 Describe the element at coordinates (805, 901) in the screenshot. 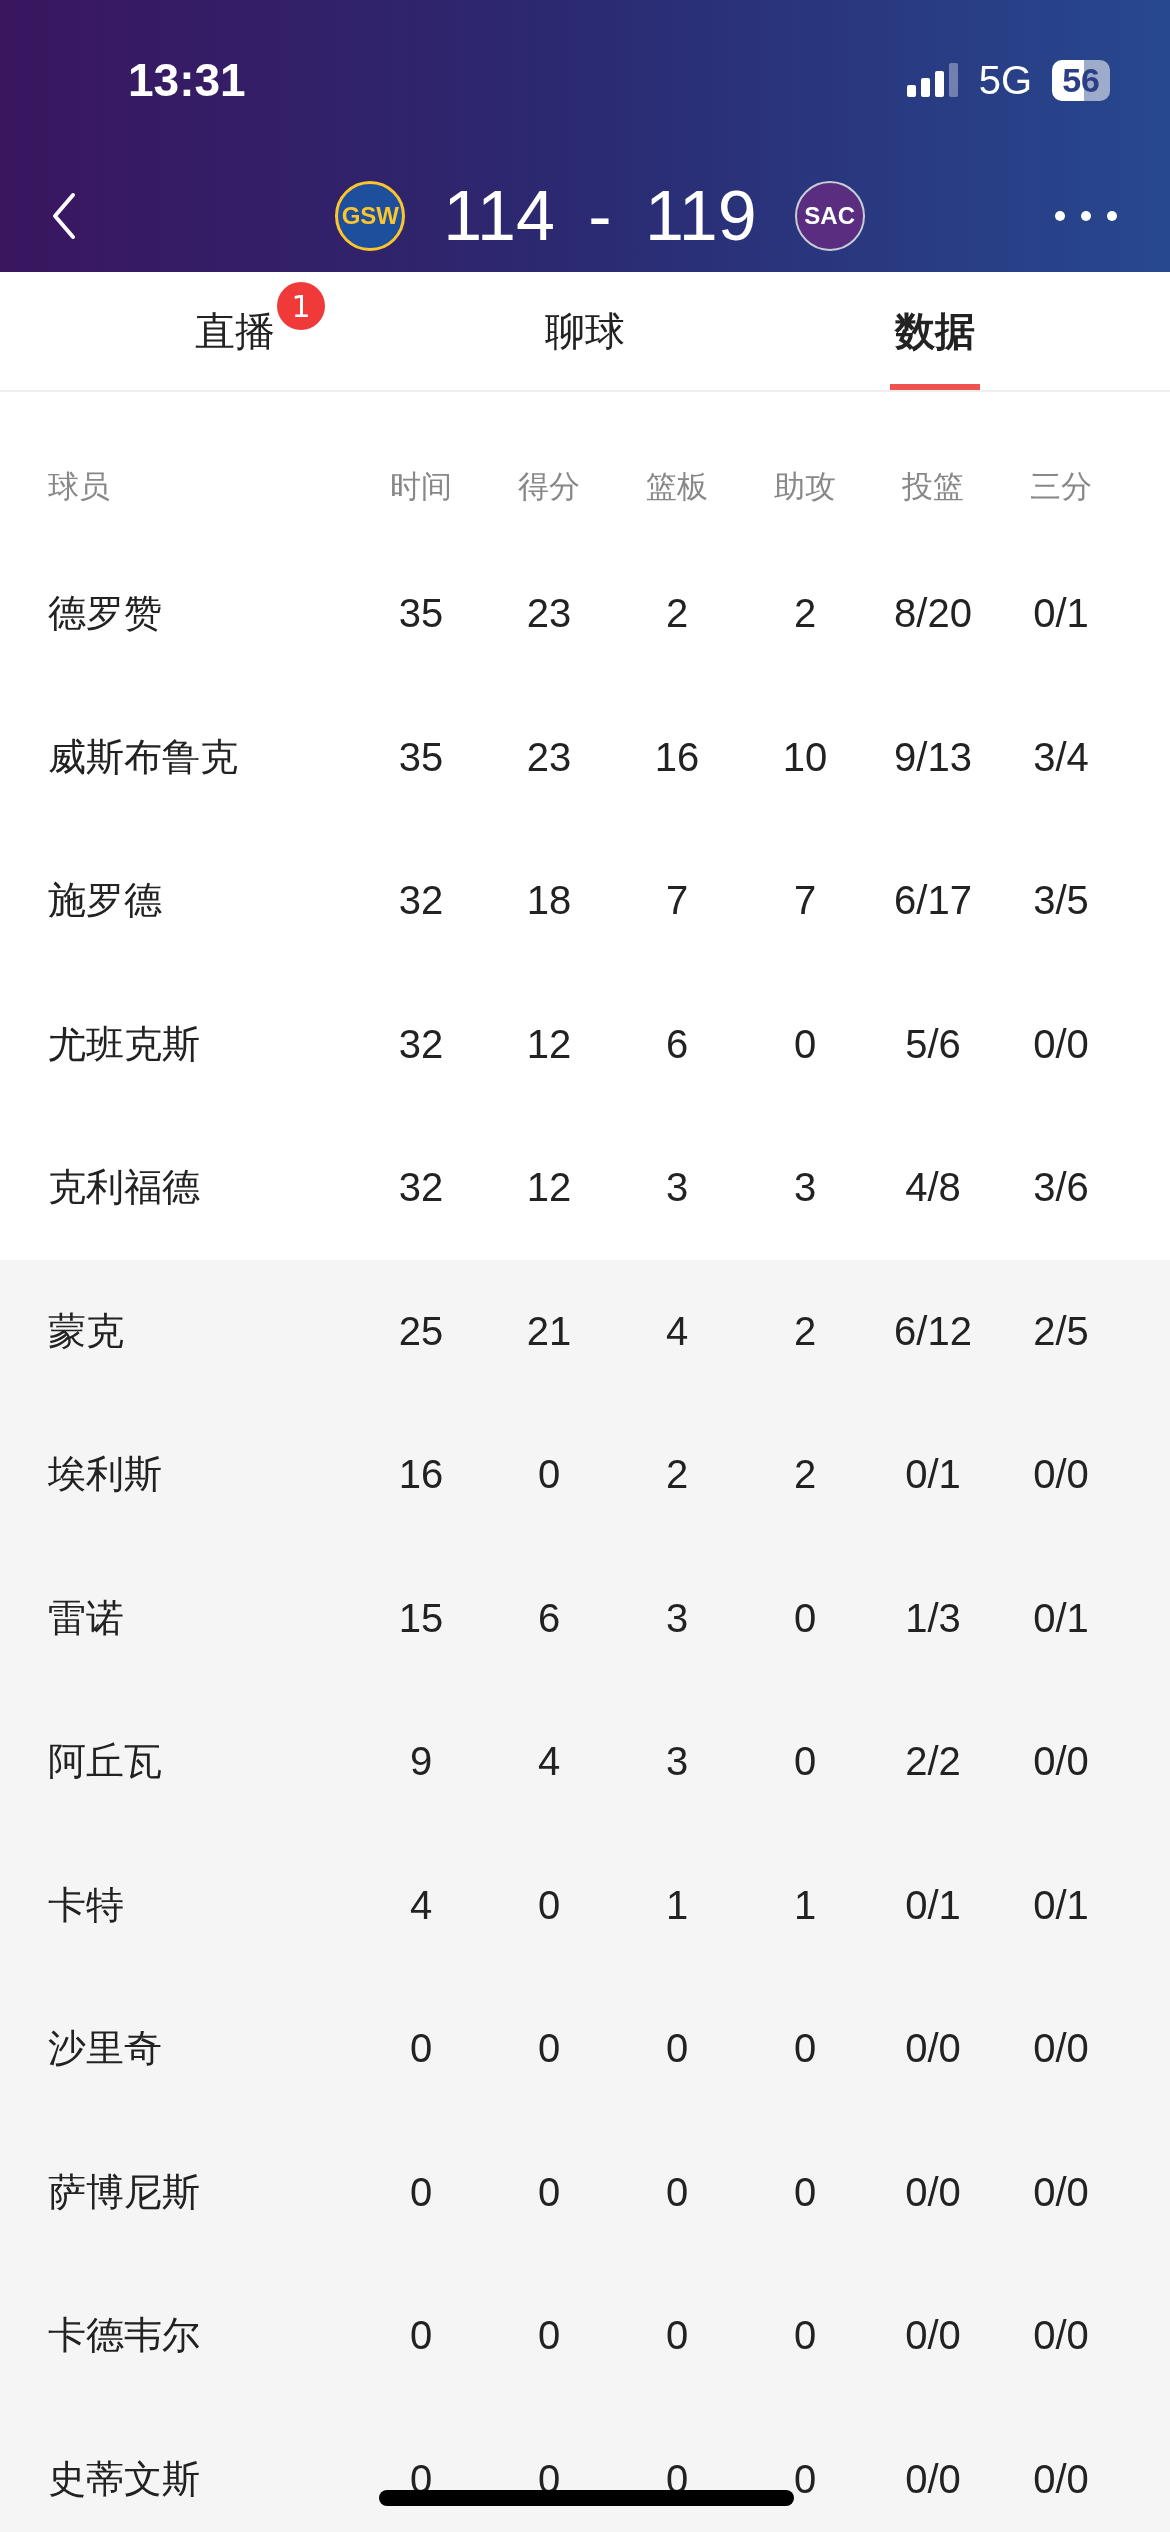

I see `stat-cell-text: 7` at that location.